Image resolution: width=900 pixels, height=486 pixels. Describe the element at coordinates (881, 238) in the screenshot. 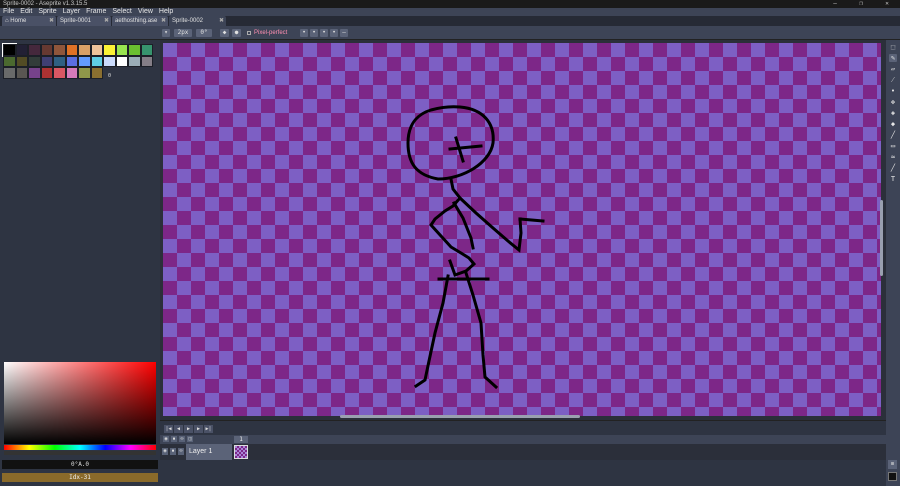

I see `vertical-scrollbar` at that location.